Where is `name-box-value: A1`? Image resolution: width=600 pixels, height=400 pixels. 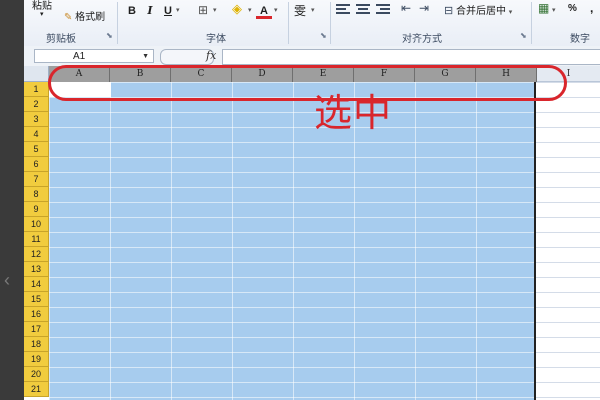
name-box-value: A1 is located at coordinates (79, 56).